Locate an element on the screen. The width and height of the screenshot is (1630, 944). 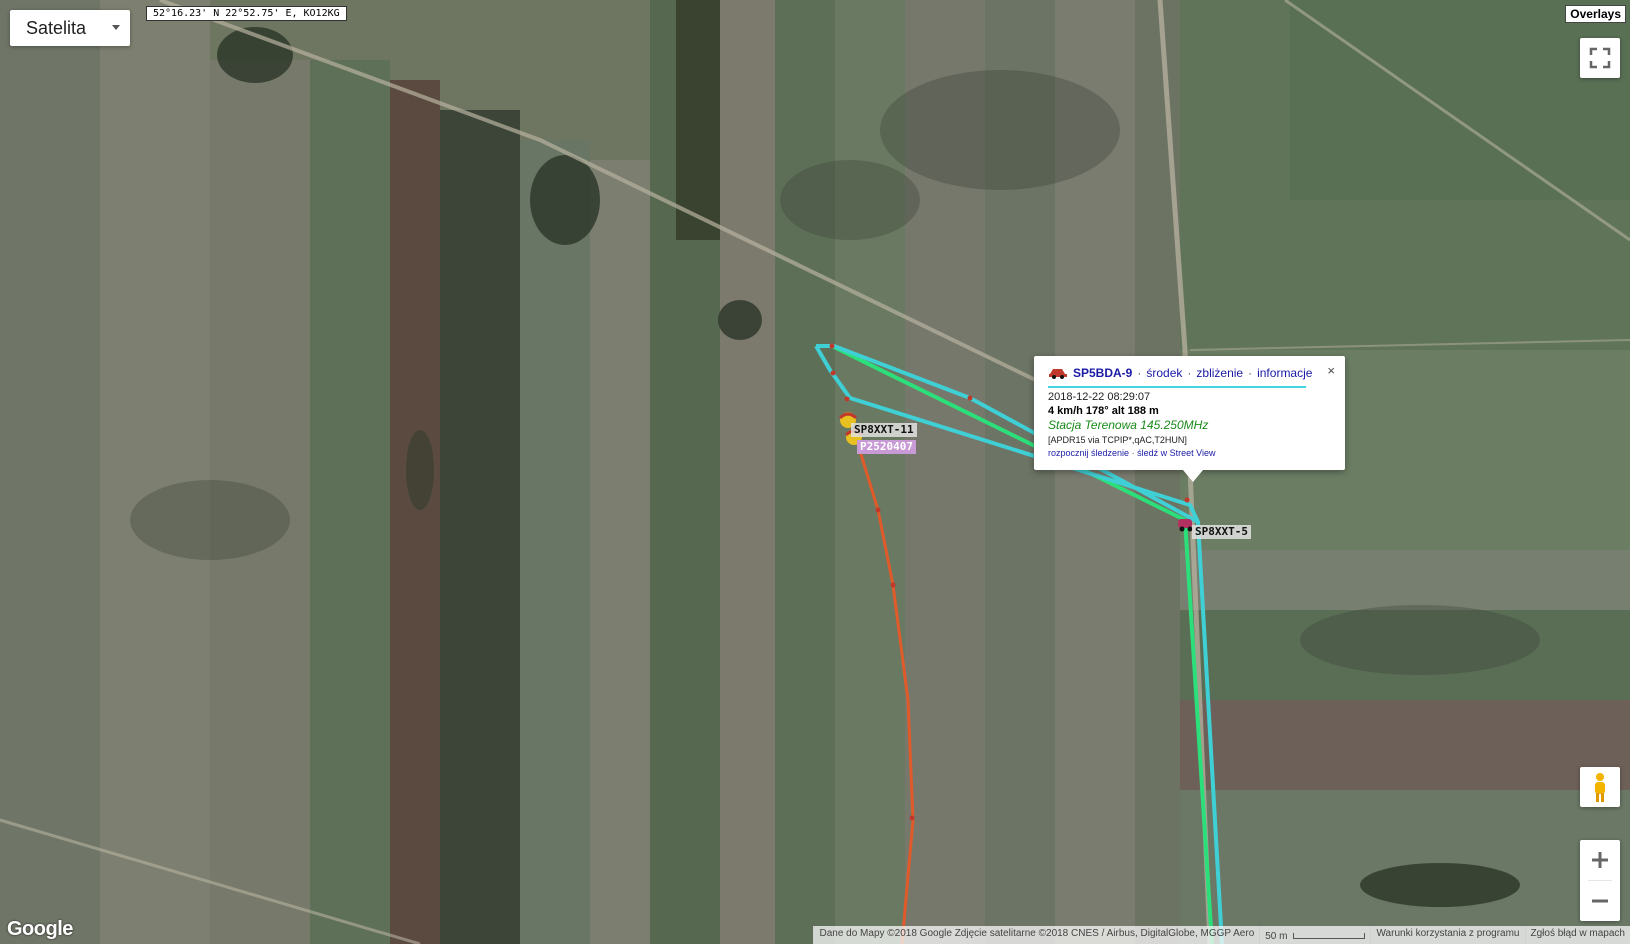
fullscreen-icon is located at coordinates (1600, 58).